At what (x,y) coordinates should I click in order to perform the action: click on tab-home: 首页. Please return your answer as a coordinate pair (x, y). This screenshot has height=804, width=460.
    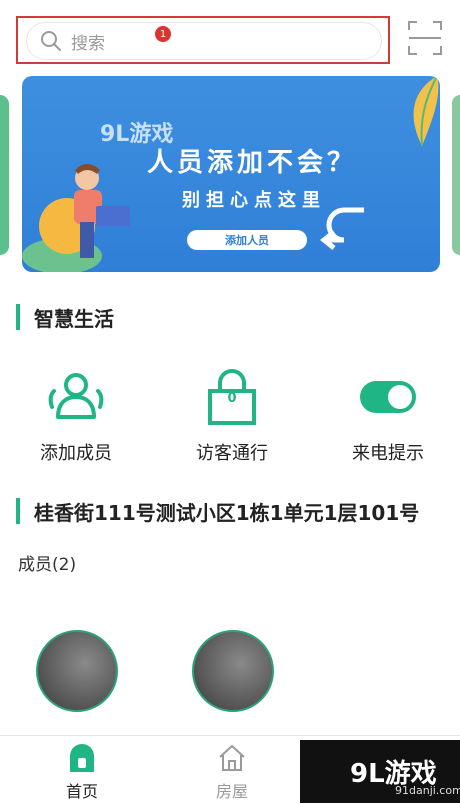
    Looking at the image, I should click on (82, 772).